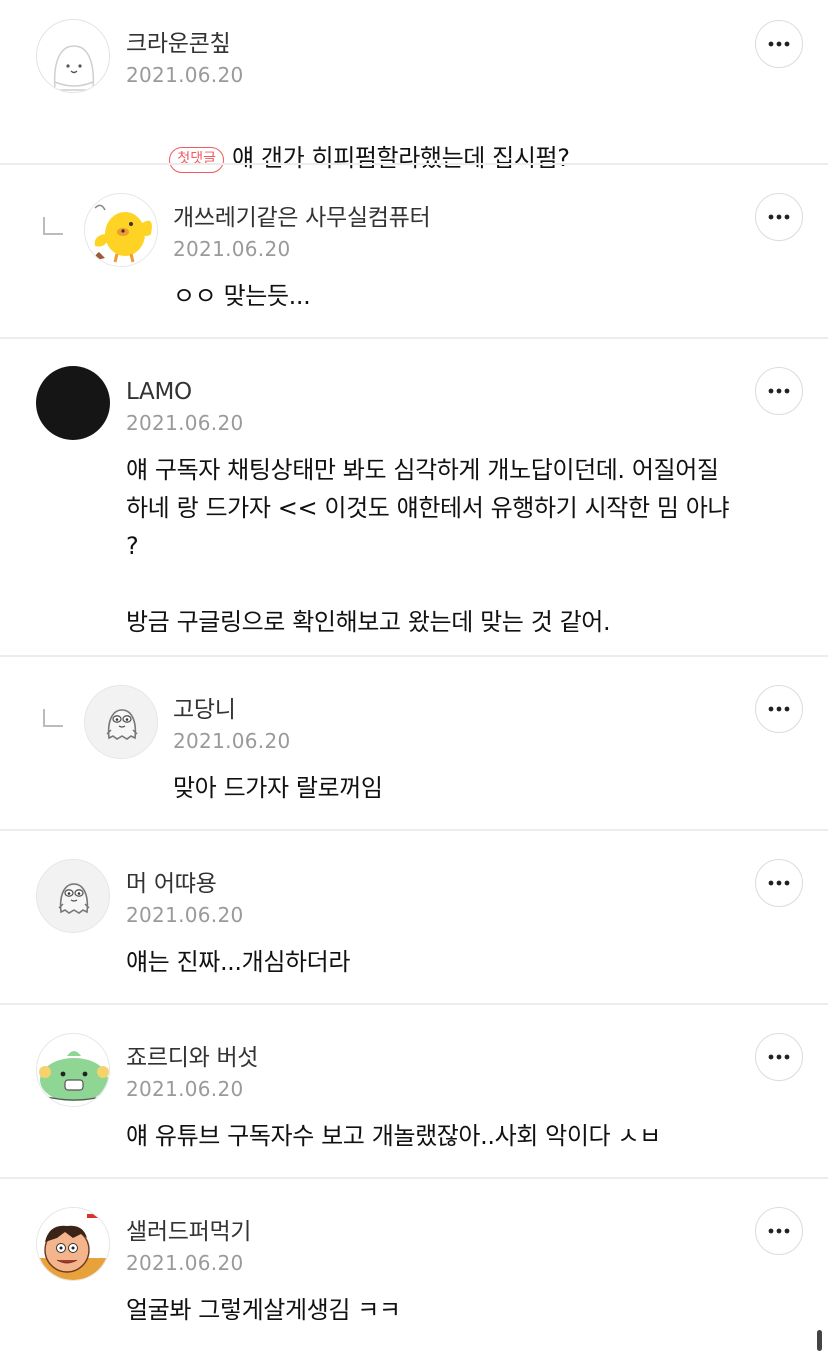 This screenshot has width=828, height=1351. What do you see at coordinates (73, 1070) in the screenshot?
I see `green-dinosaur-icon` at bounding box center [73, 1070].